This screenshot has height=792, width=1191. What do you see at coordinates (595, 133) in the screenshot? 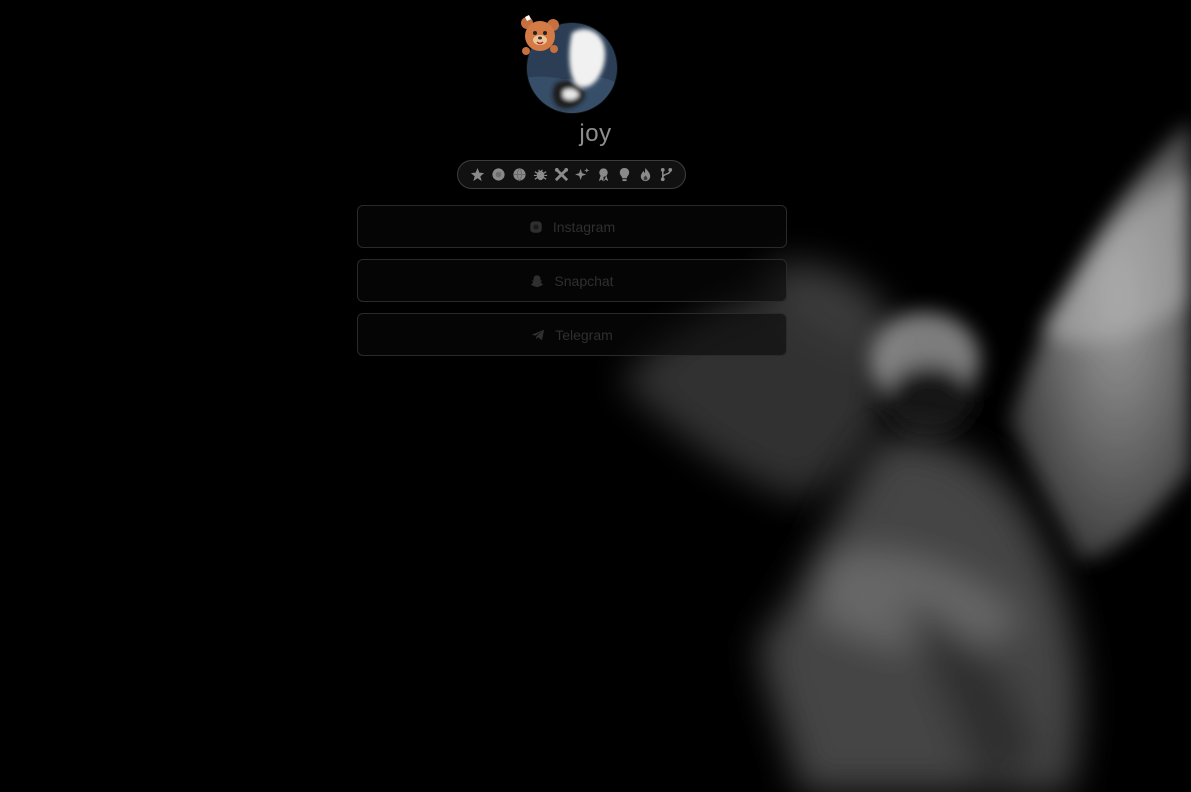
I see `username: joy` at bounding box center [595, 133].